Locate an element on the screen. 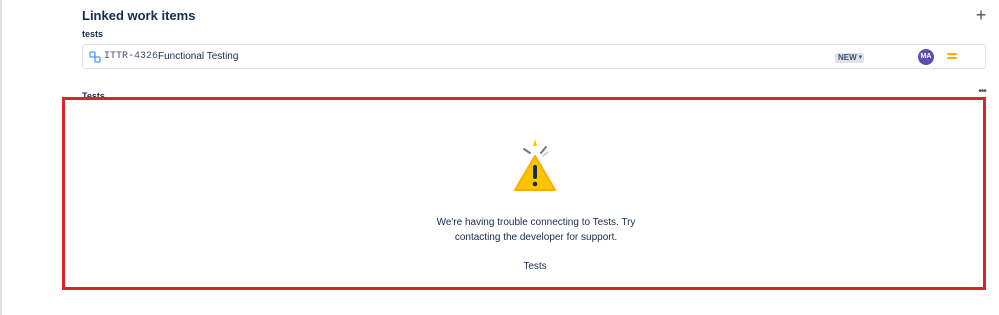 This screenshot has height=315, width=999. warning-icon is located at coordinates (535, 165).